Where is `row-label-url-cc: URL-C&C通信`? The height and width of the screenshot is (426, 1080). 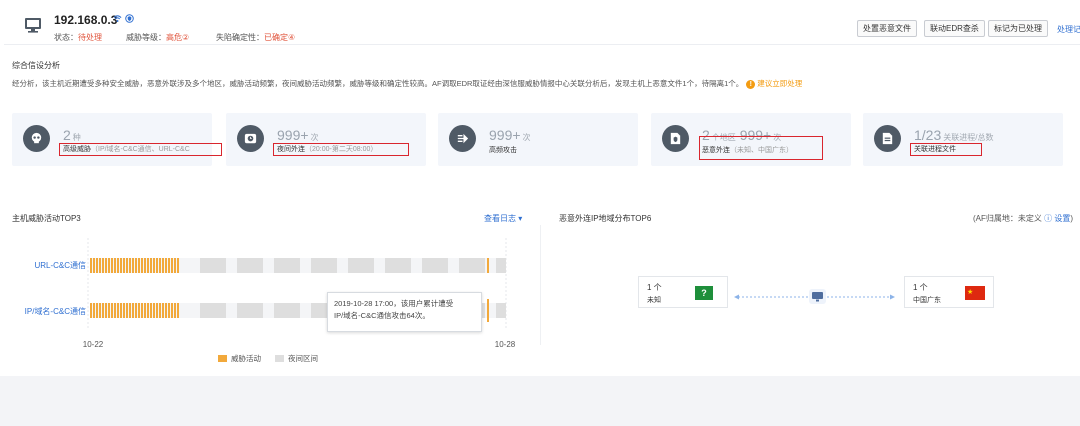
row-label-url-cc: URL-C&C通信 is located at coordinates (60, 265).